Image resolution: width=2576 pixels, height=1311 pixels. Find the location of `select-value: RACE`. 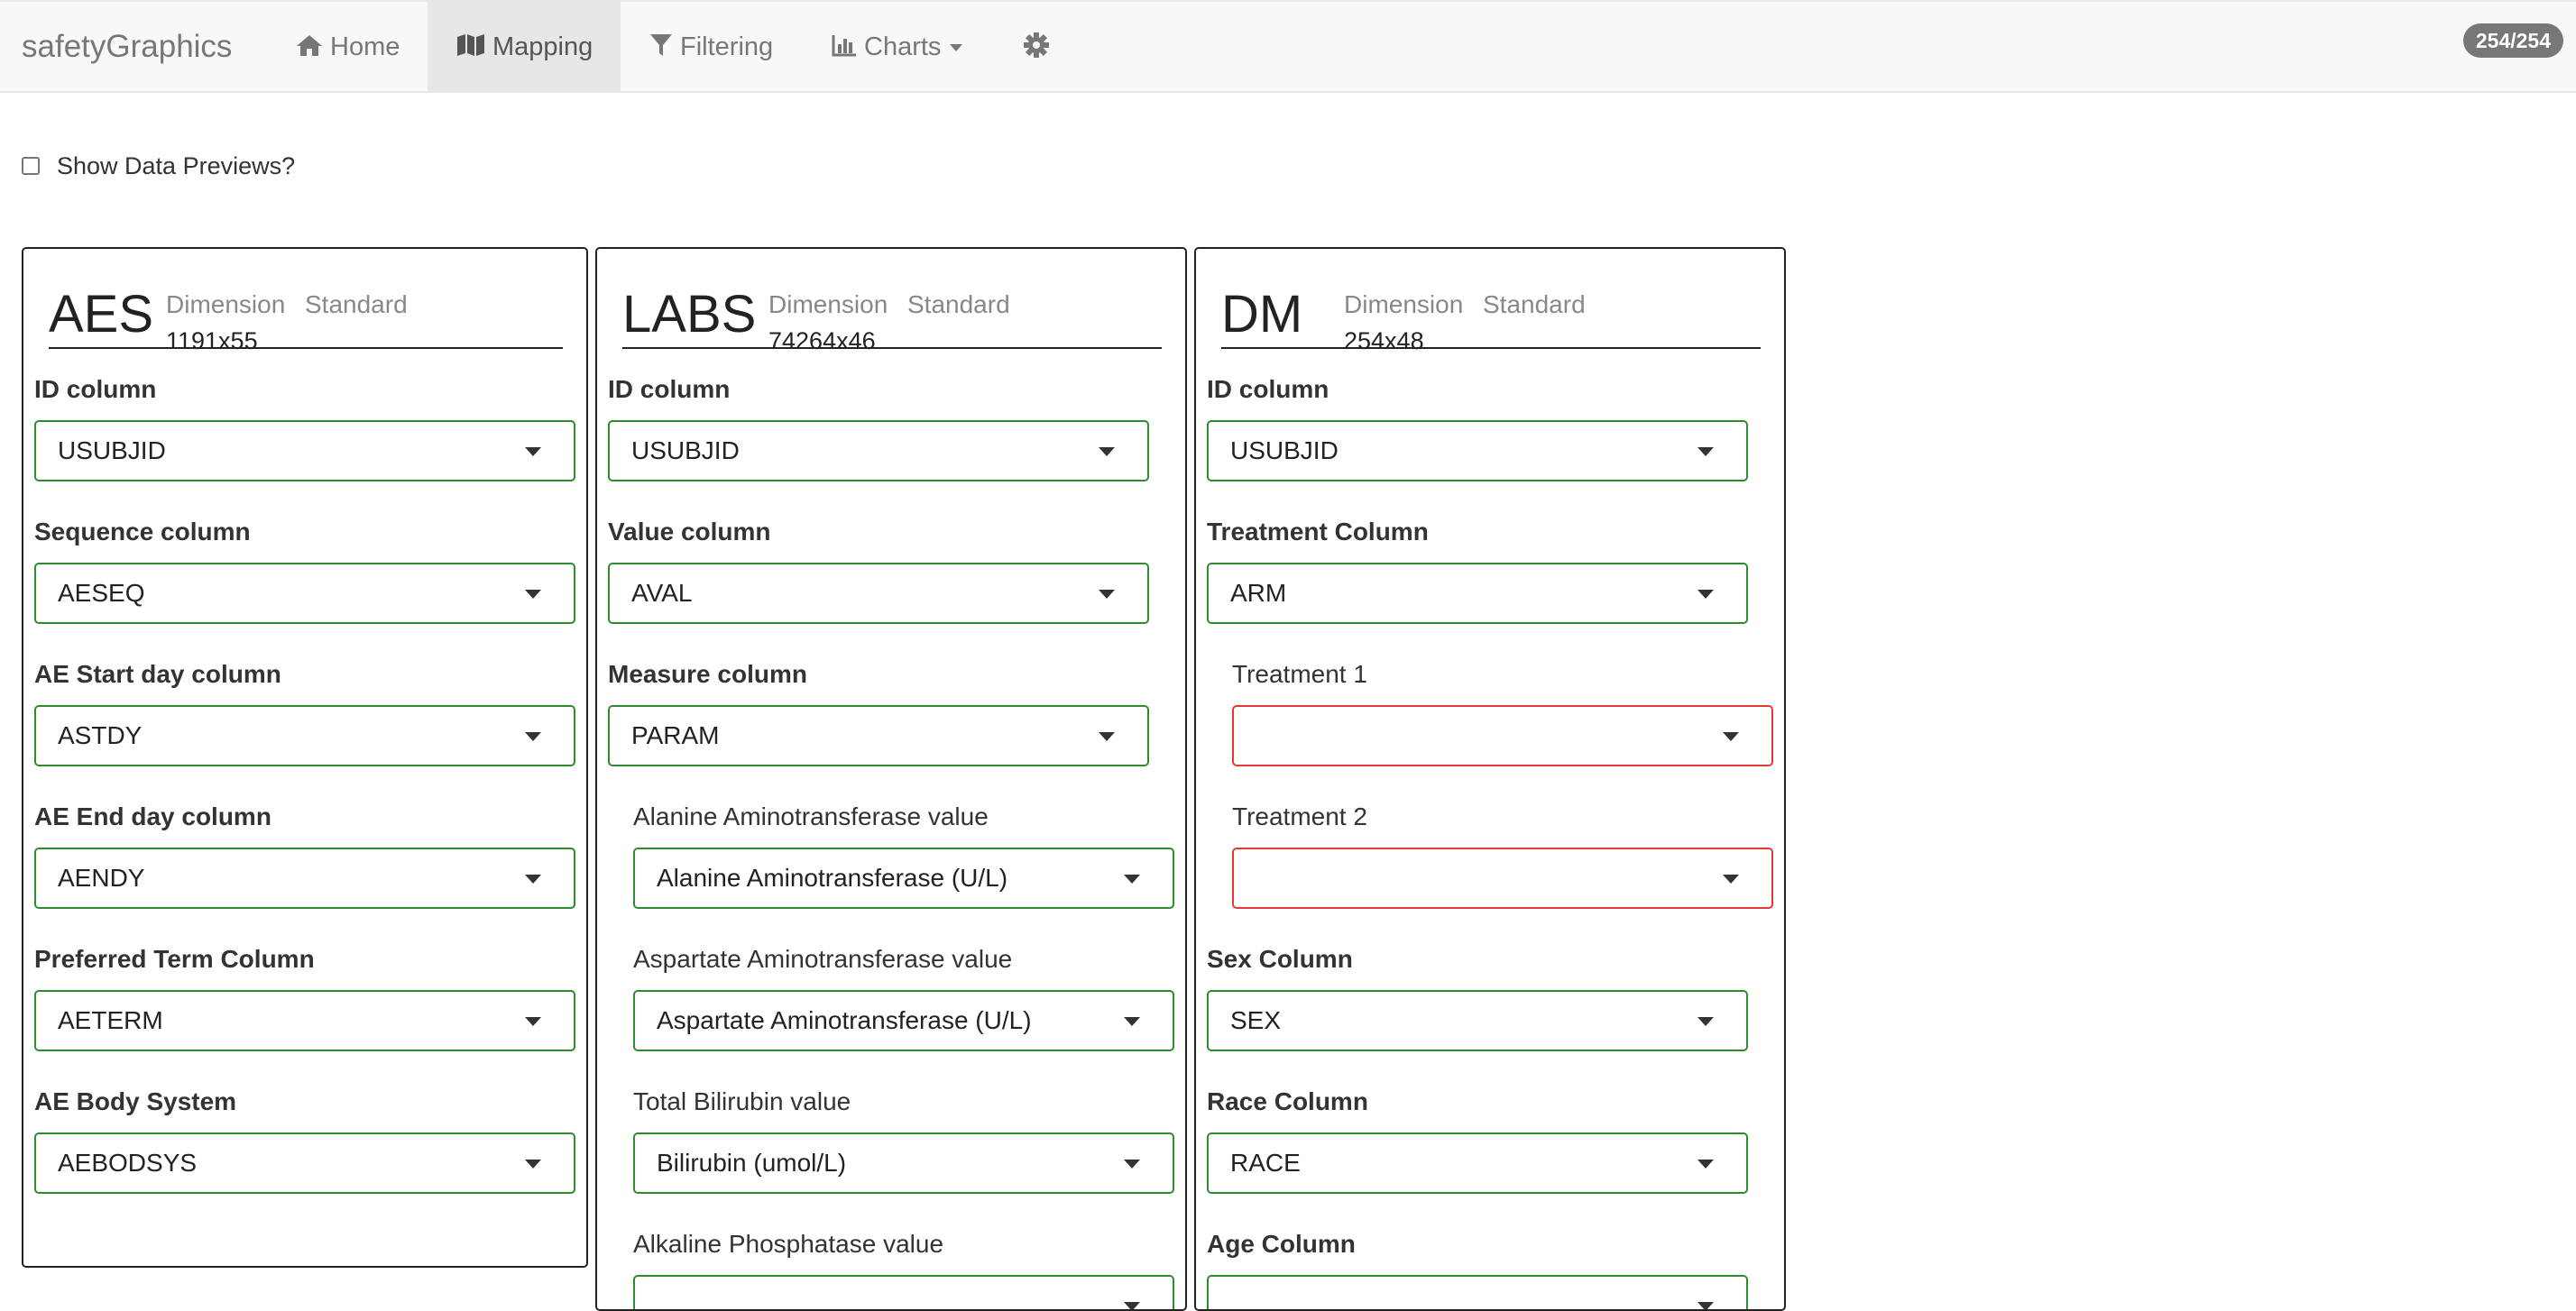

select-value: RACE is located at coordinates (1265, 1163).